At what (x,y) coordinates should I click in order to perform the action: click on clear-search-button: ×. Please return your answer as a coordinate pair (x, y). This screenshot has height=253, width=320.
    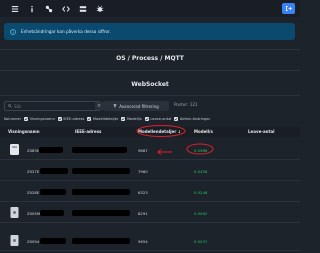
    Looking at the image, I should click on (99, 106).